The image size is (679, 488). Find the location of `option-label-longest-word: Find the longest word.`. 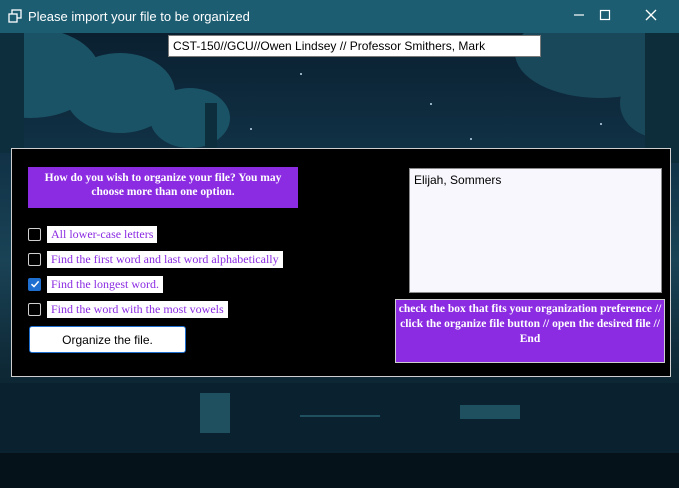

option-label-longest-word: Find the longest word. is located at coordinates (105, 284).